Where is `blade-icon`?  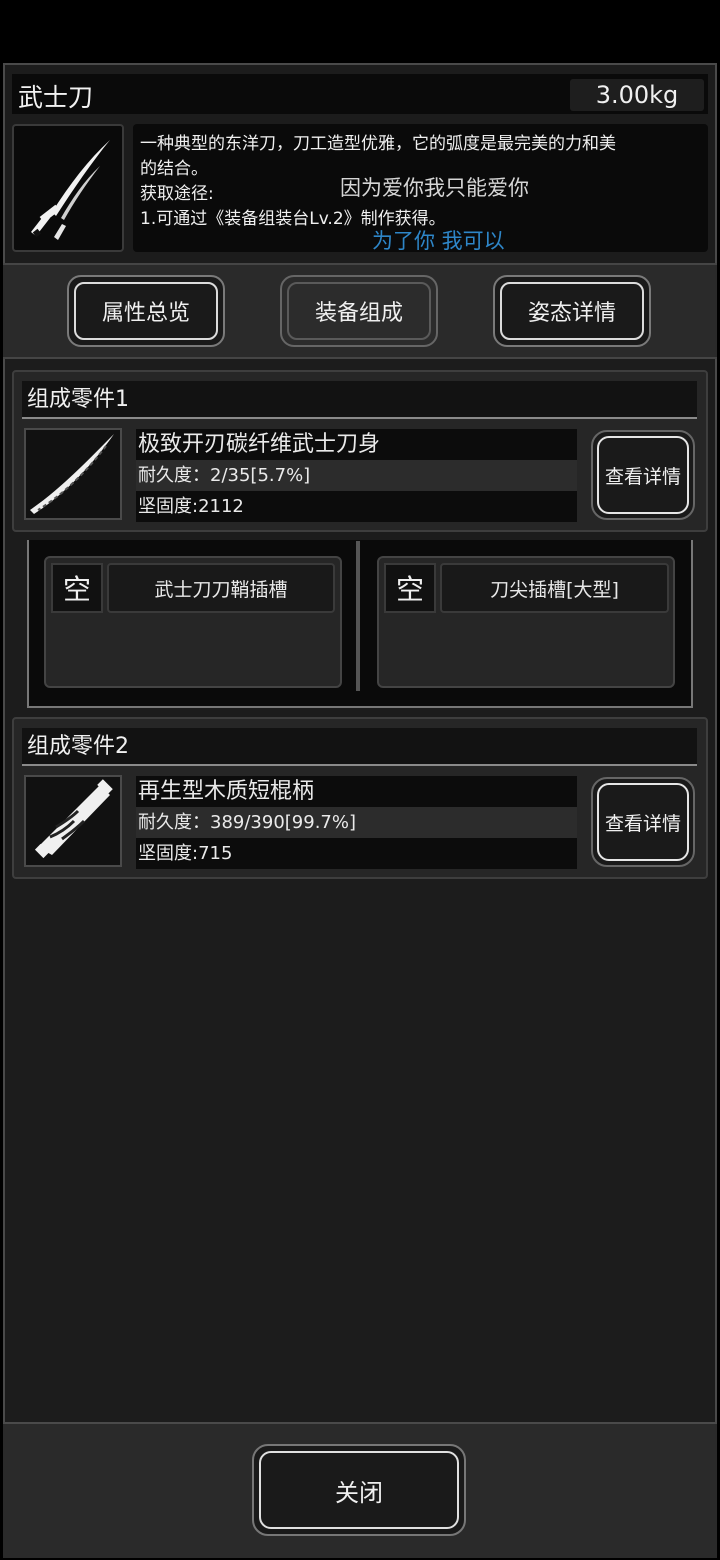
blade-icon is located at coordinates (72, 474).